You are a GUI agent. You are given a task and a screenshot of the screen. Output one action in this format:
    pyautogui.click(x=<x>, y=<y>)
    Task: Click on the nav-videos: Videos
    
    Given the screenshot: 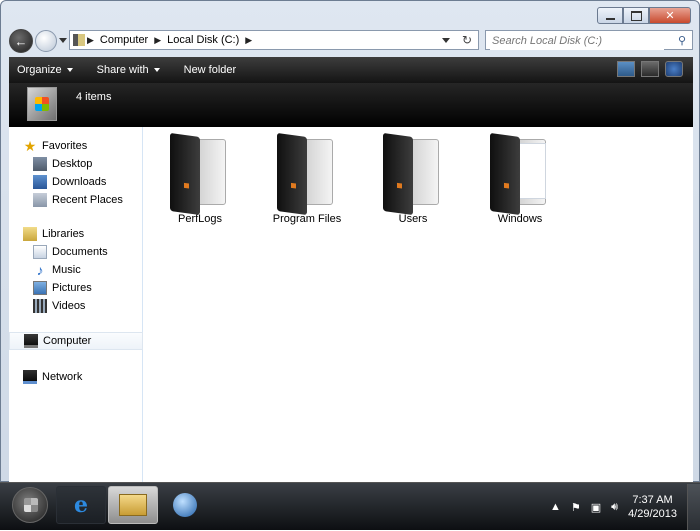 What is the action you would take?
    pyautogui.click(x=76, y=306)
    